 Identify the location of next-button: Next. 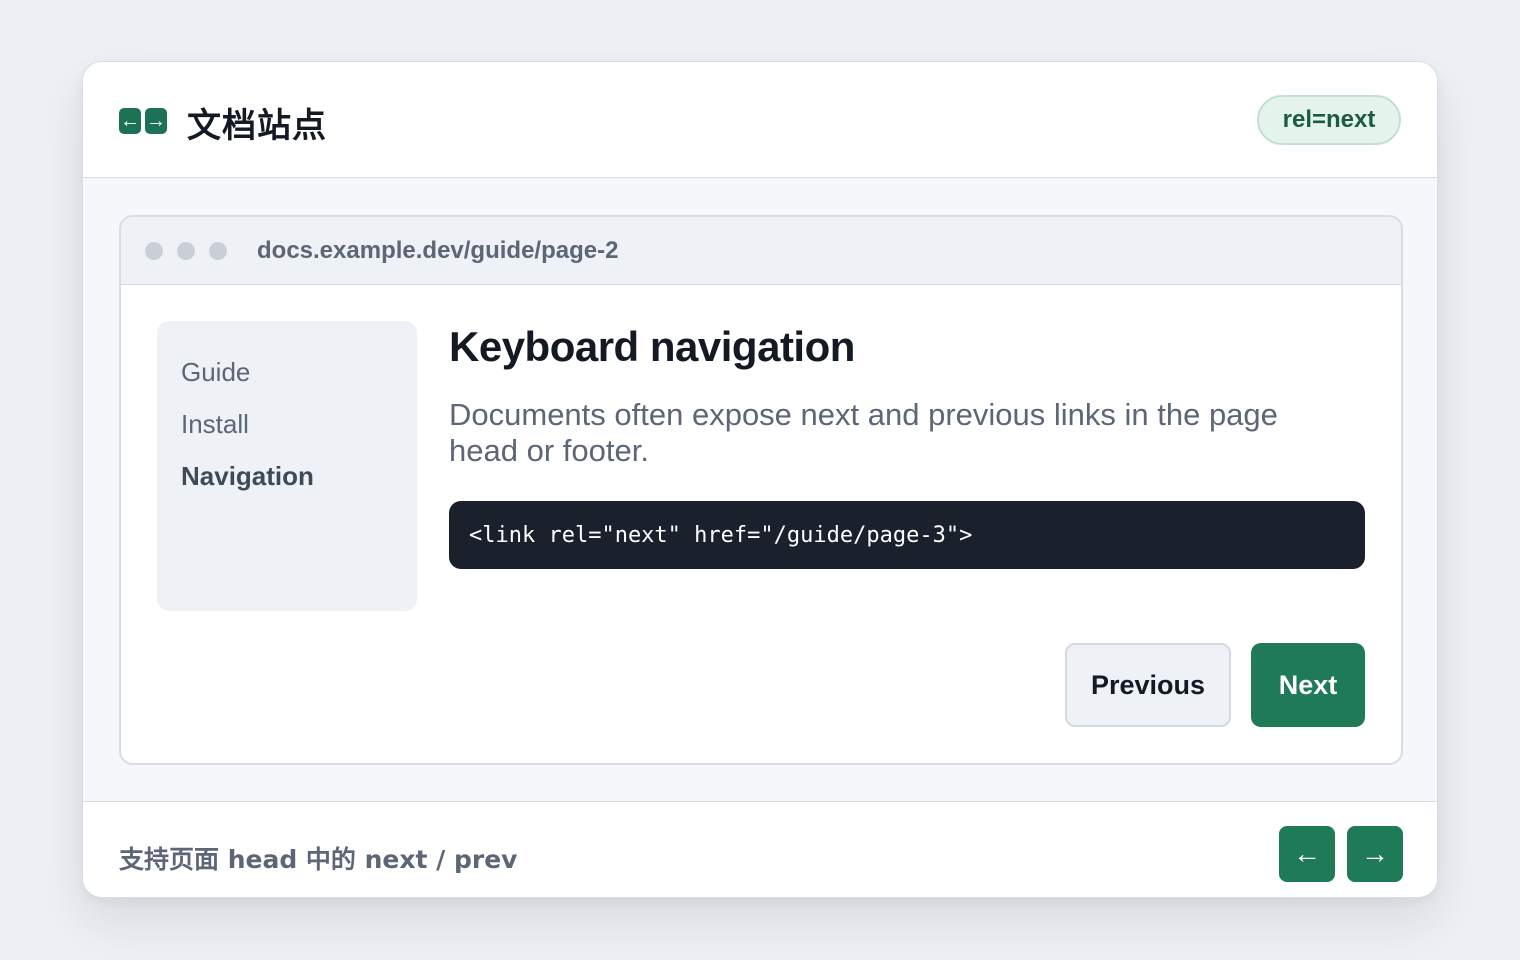
(1308, 685).